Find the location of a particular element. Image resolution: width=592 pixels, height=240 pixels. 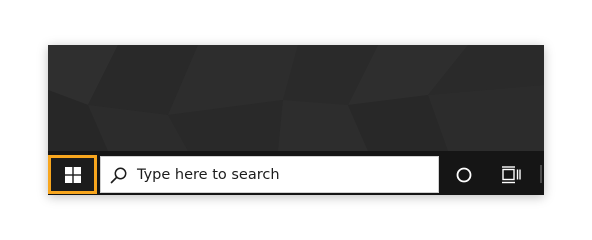

task-view-icon is located at coordinates (511, 174).